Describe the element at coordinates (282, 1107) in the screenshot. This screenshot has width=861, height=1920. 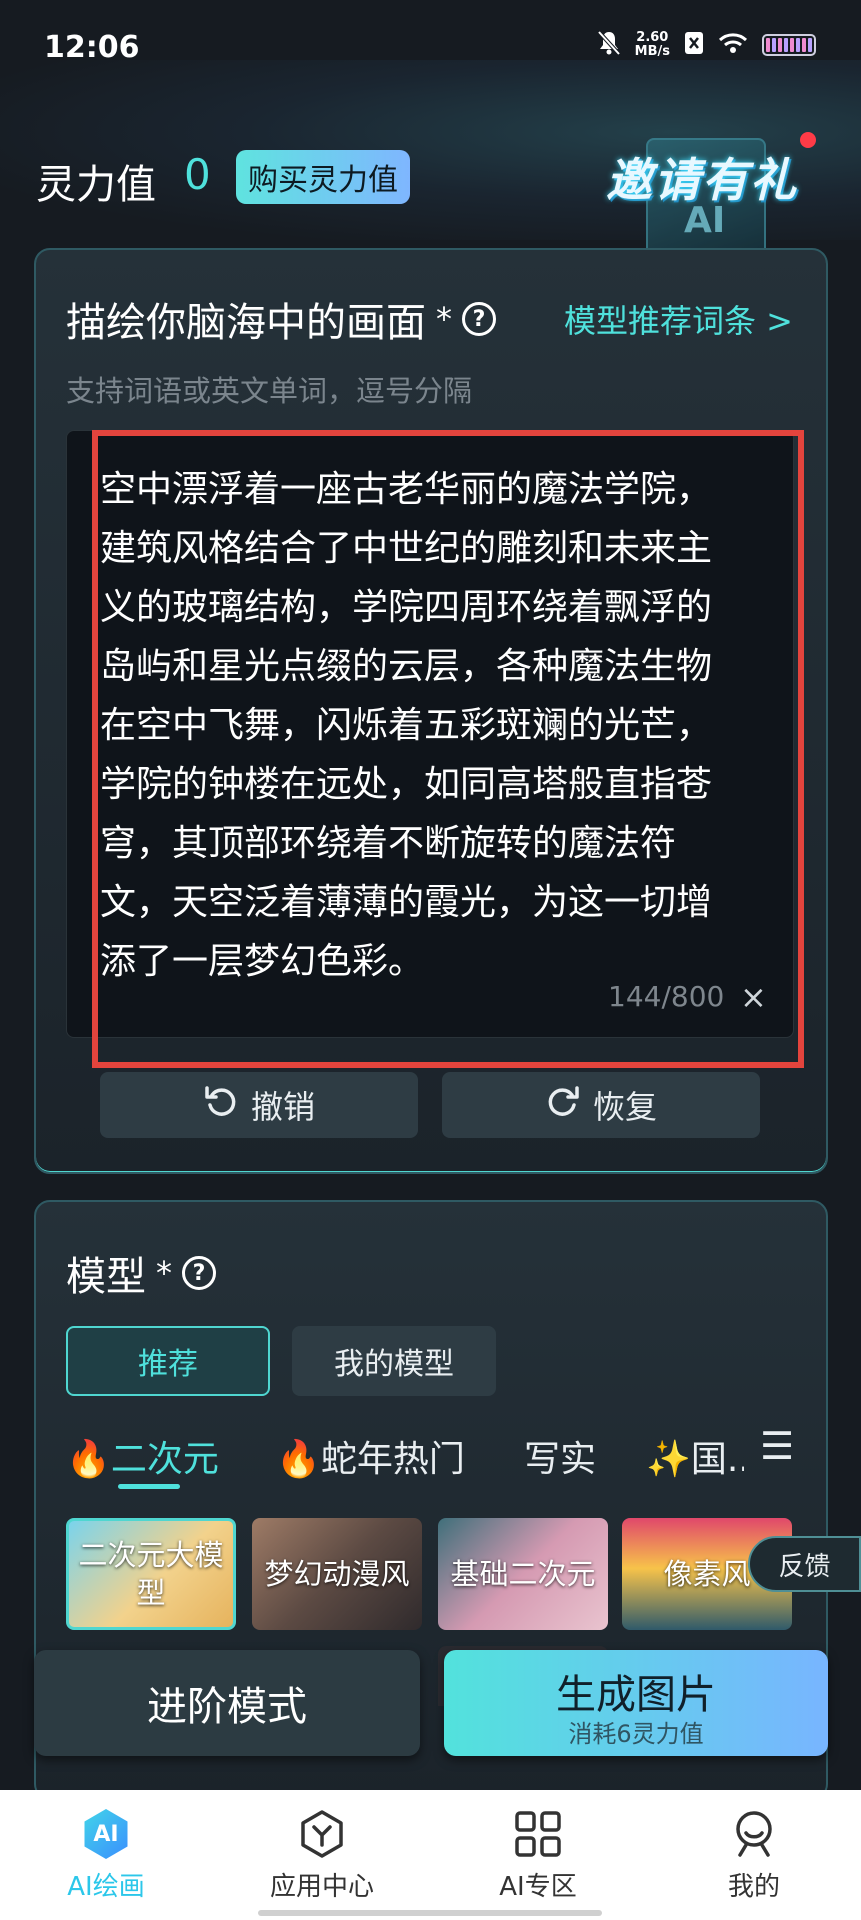
I see `undo-label: 撤销` at that location.